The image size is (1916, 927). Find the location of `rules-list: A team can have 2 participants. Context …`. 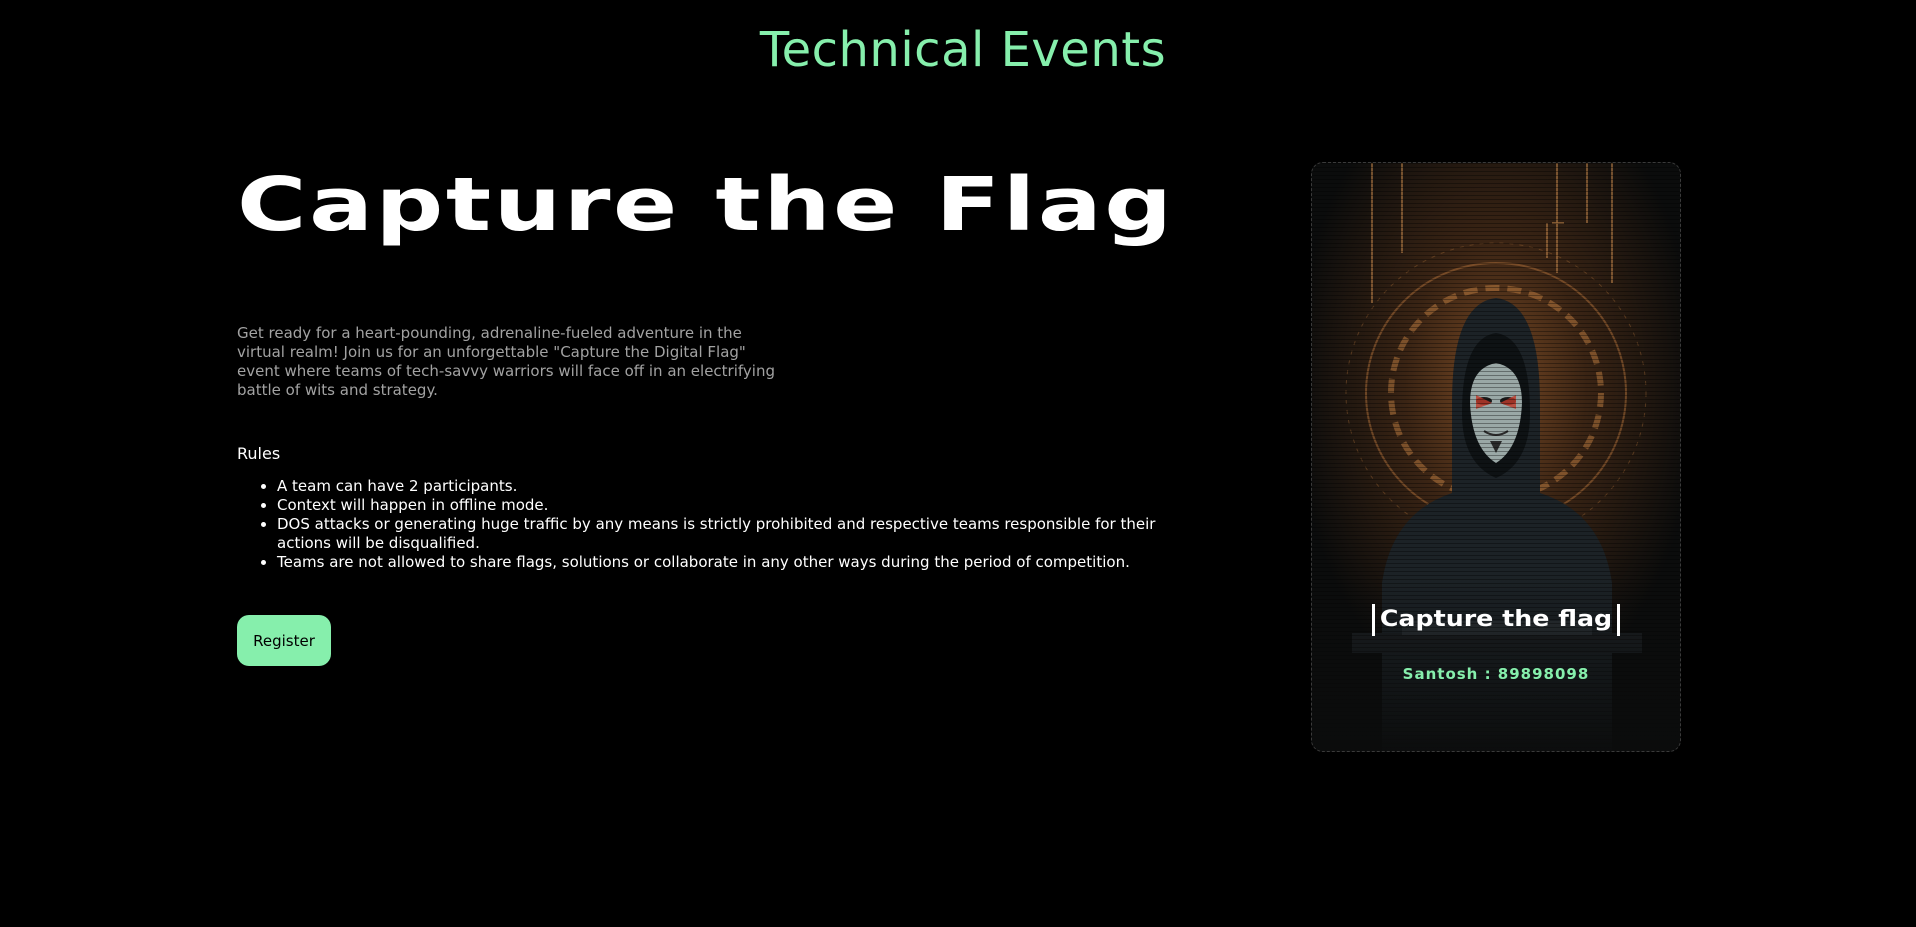

rules-list: A team can have 2 participants. Context … is located at coordinates (697, 524).